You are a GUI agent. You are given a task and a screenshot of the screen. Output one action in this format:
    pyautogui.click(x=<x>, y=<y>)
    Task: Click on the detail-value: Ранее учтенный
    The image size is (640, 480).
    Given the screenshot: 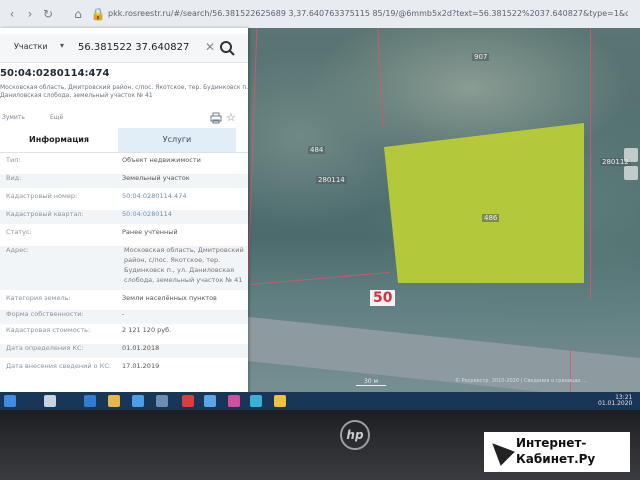 What is the action you would take?
    pyautogui.click(x=150, y=232)
    